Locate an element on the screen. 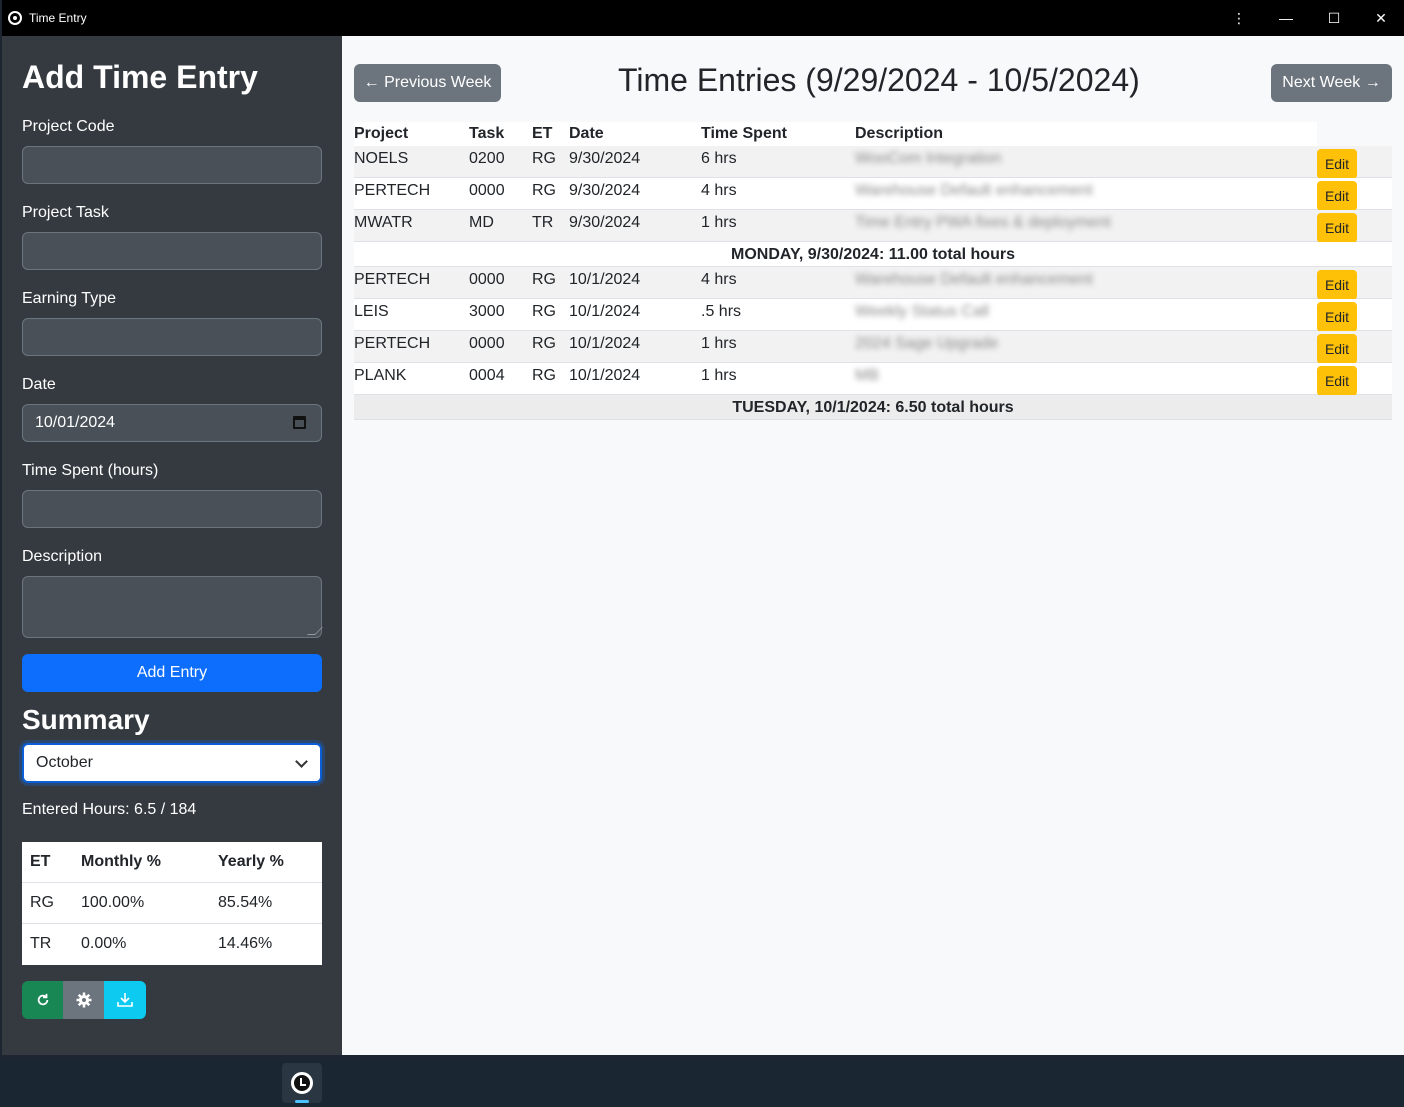  more-options-icon: ⋮ is located at coordinates (1239, 18).